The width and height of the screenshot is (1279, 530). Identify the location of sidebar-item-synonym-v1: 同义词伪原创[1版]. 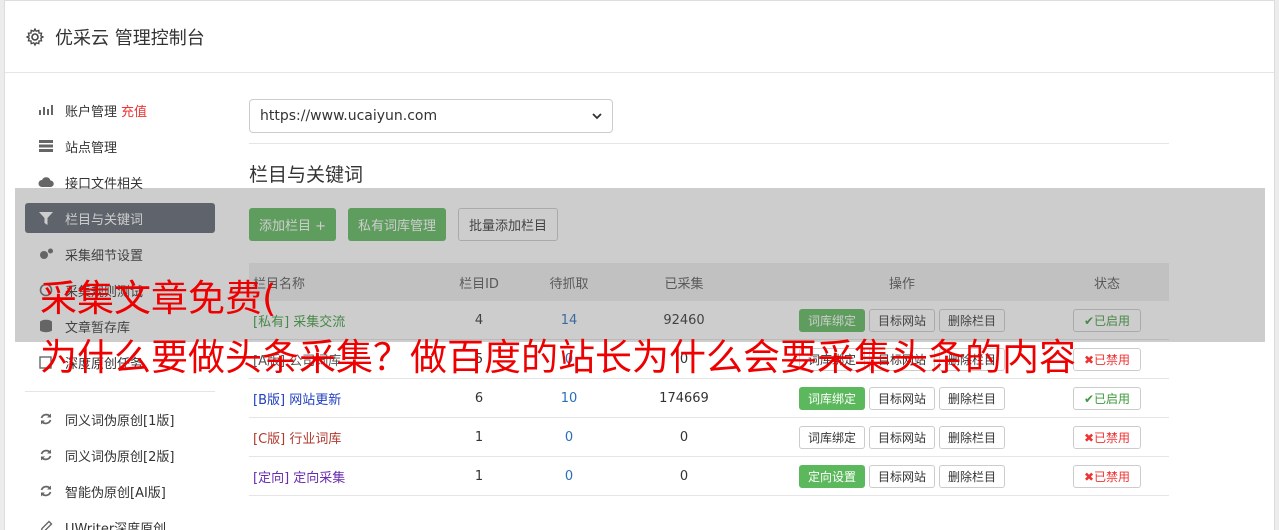
(120, 419).